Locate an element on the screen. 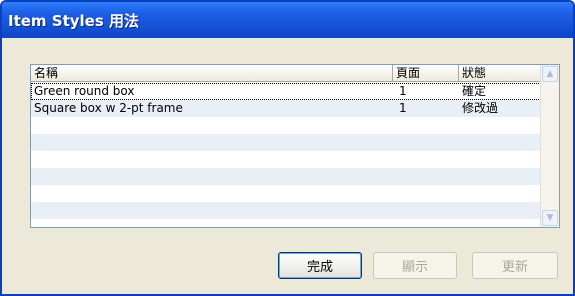  row-name: Square box w 2-pt frame is located at coordinates (108, 108).